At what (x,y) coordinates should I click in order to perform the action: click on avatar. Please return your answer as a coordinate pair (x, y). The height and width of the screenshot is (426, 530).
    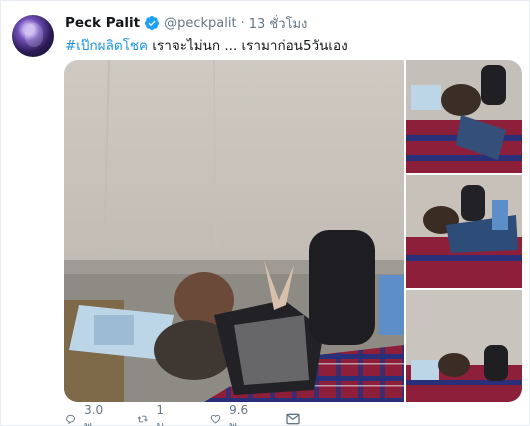
    Looking at the image, I should click on (33, 36).